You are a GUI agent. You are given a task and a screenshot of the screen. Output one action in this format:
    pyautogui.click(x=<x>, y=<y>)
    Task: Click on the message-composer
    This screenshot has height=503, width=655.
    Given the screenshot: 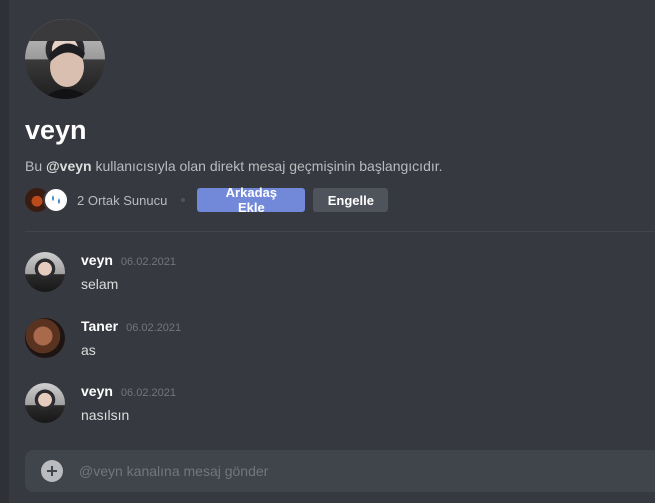 What is the action you would take?
    pyautogui.click(x=340, y=471)
    